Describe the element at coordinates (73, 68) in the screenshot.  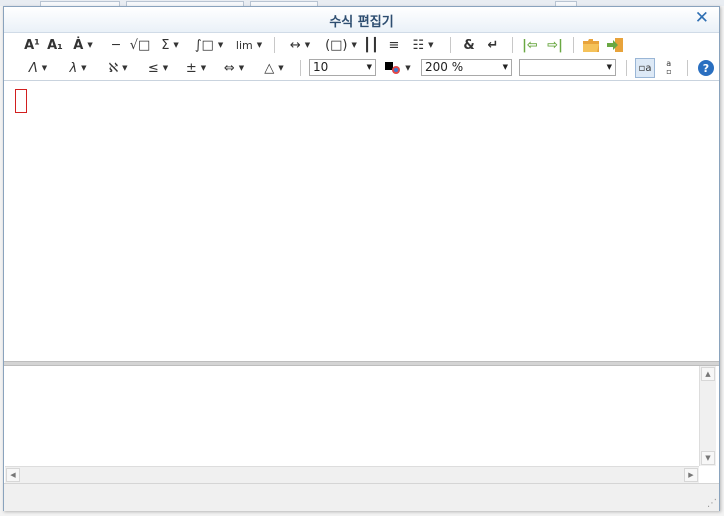
I see `greek-lower-icon: λ` at that location.